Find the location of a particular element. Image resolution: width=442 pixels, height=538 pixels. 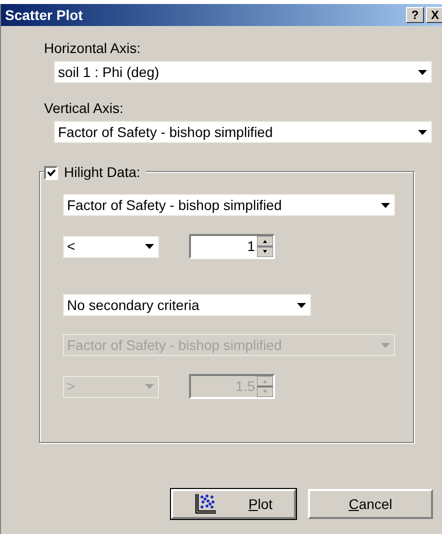

scatter-chart-icon is located at coordinates (206, 504).